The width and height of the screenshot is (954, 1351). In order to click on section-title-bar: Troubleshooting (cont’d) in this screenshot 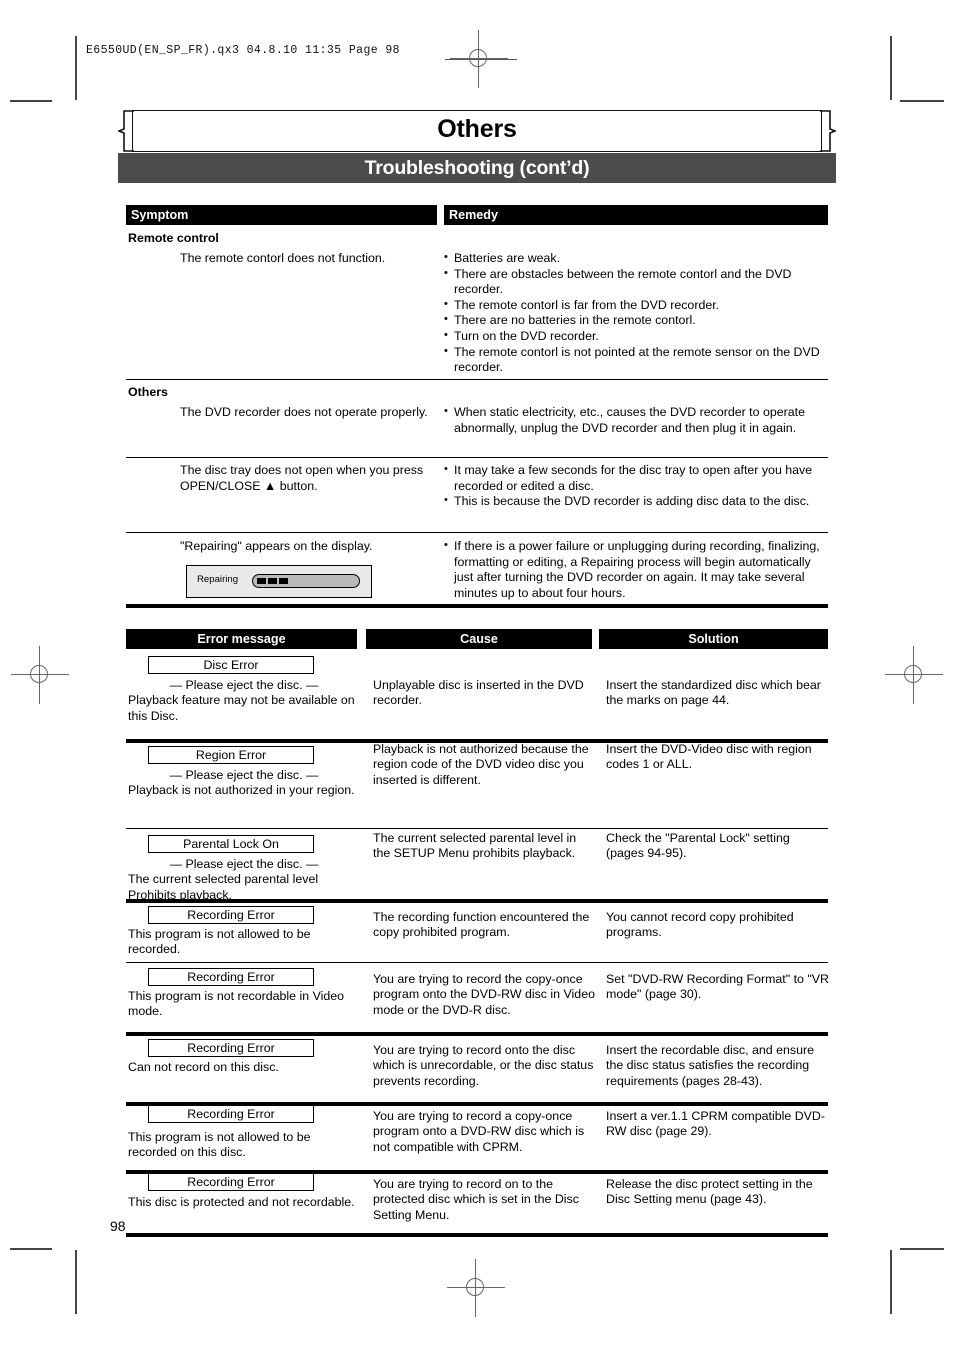, I will do `click(477, 168)`.